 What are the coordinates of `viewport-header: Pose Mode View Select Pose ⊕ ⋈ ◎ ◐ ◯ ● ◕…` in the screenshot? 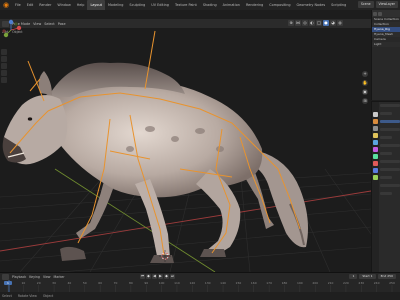 It's located at (185, 23).